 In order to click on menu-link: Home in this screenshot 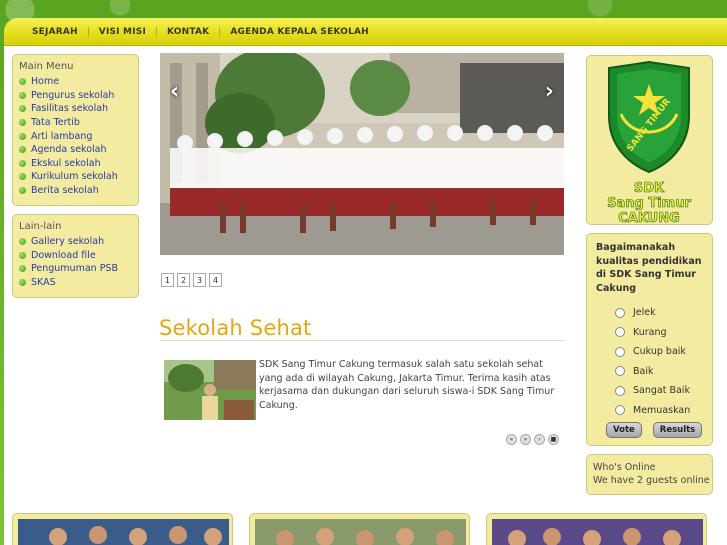, I will do `click(45, 81)`.